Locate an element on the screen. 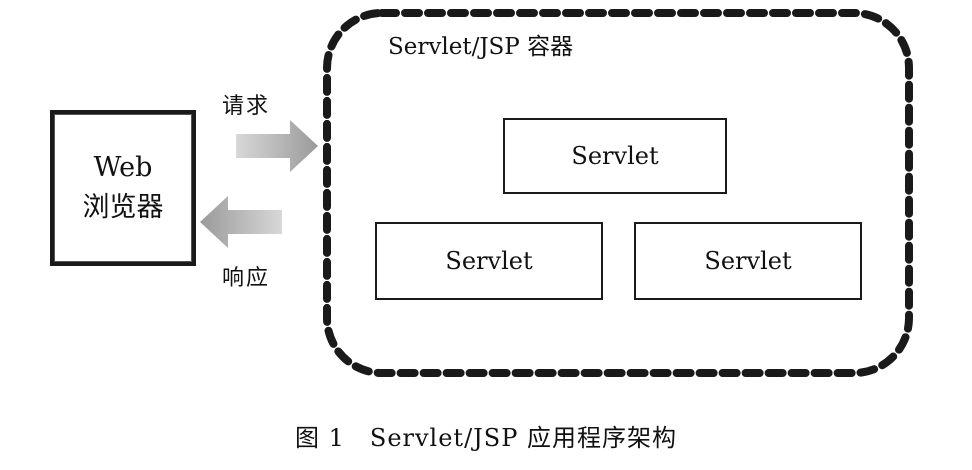 The image size is (972, 470). request-label: 请求 is located at coordinates (246, 106).